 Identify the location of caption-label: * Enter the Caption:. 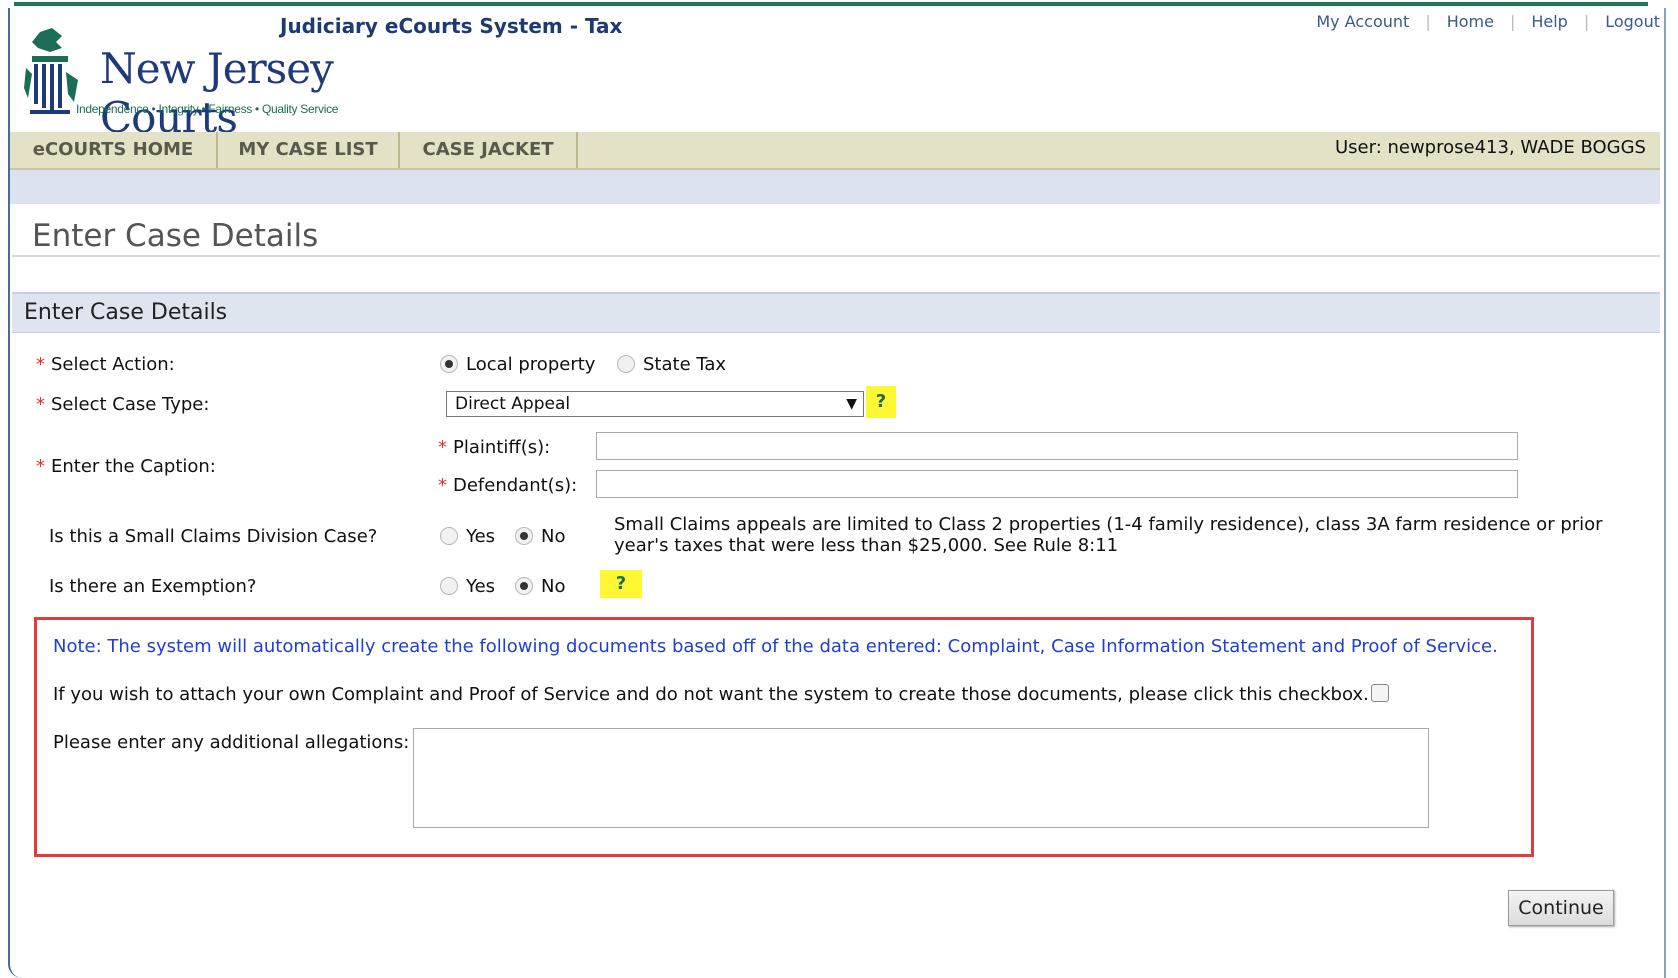
(126, 466).